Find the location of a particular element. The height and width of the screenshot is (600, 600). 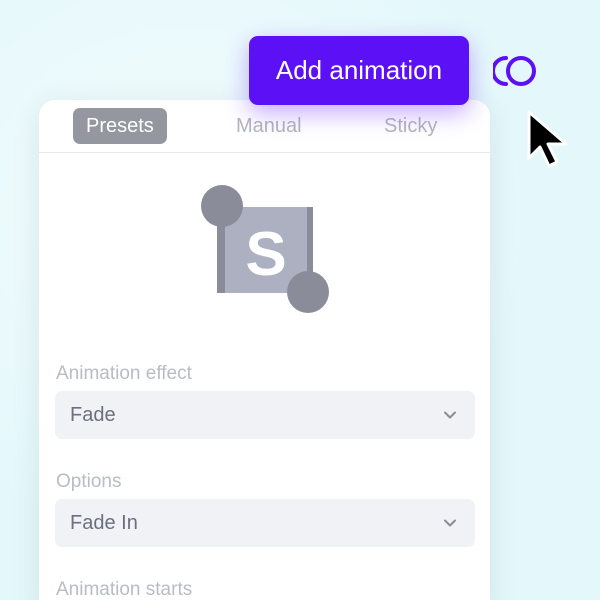

animation-starts-label: Animation starts is located at coordinates (124, 589).